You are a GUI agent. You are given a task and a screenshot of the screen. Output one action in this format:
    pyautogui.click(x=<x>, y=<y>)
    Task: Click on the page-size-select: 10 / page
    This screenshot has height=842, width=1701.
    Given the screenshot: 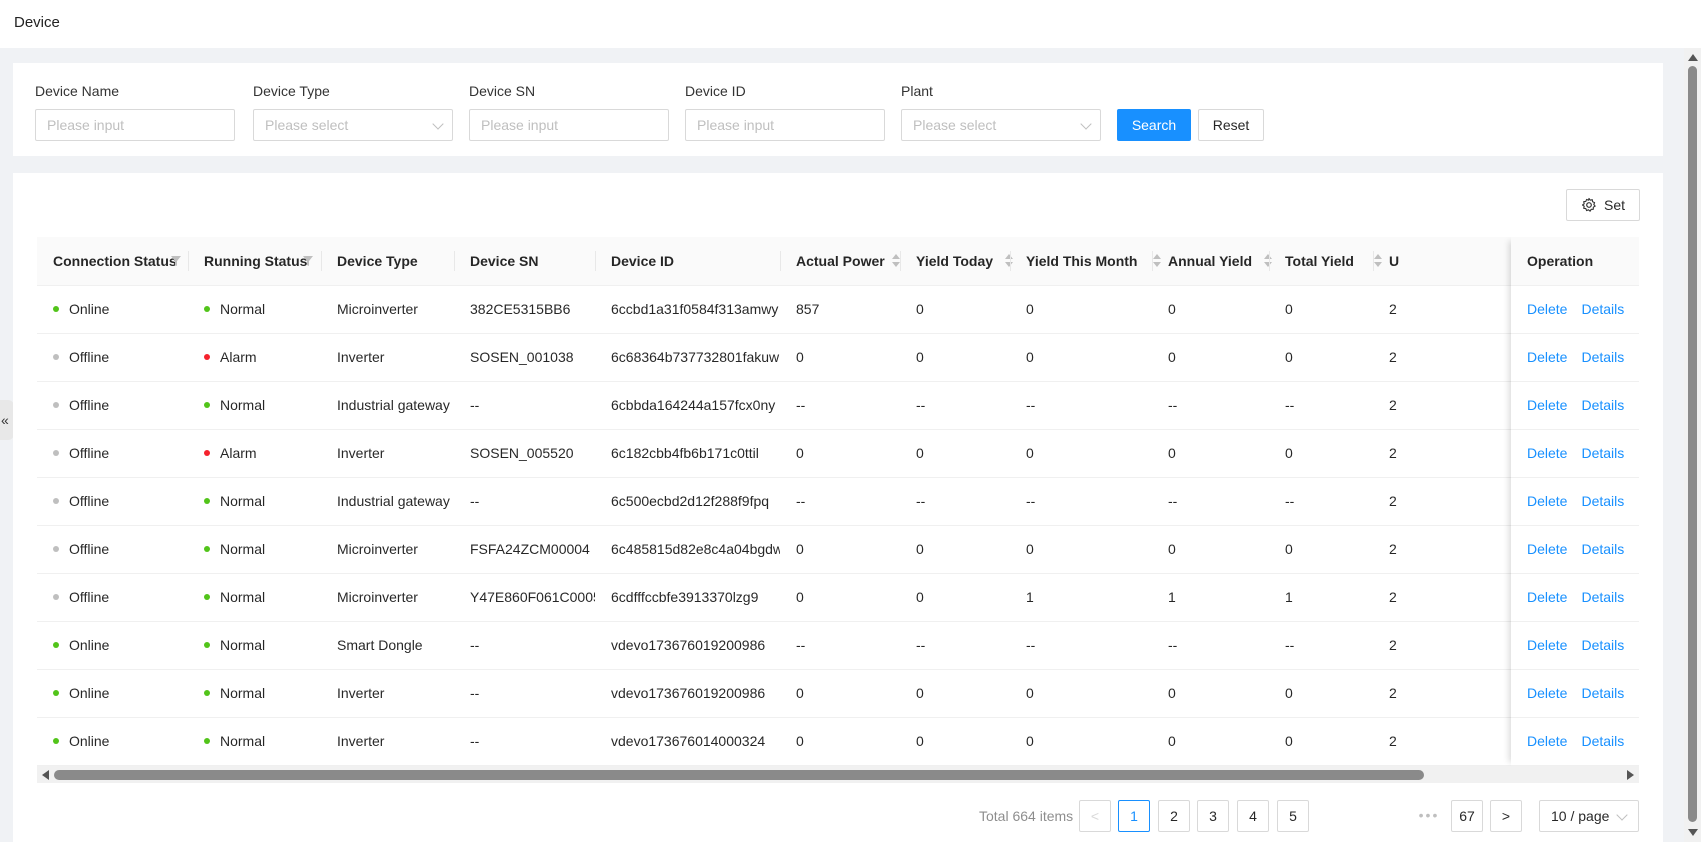 What is the action you would take?
    pyautogui.click(x=1589, y=816)
    